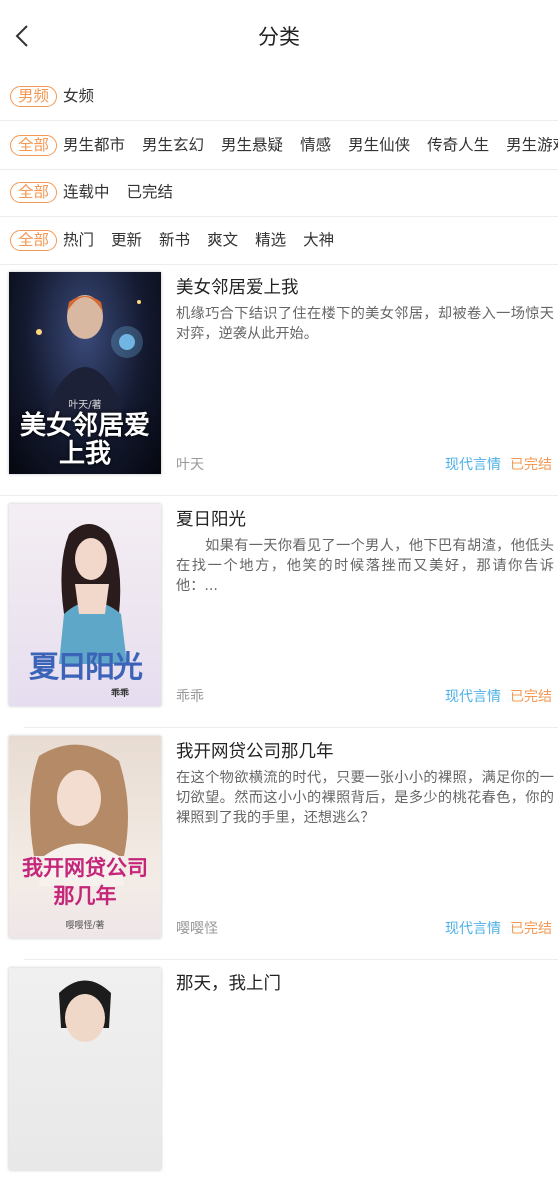 The width and height of the screenshot is (558, 1192). I want to click on filter-category-option: 传奇人生, so click(458, 145).